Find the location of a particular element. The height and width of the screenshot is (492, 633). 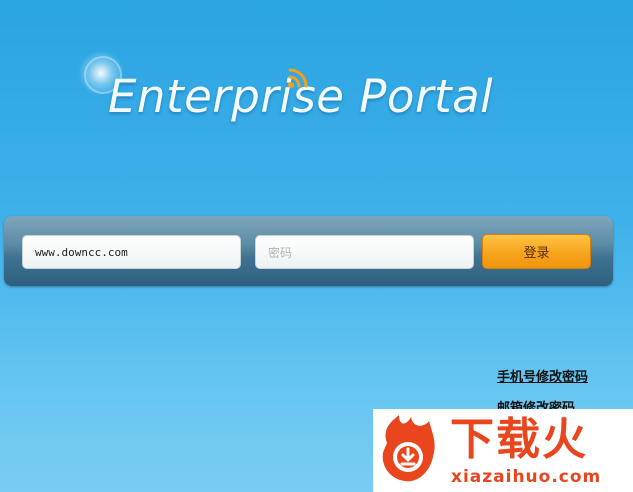

watermark-text-en: xiazaihuo.com is located at coordinates (526, 477).